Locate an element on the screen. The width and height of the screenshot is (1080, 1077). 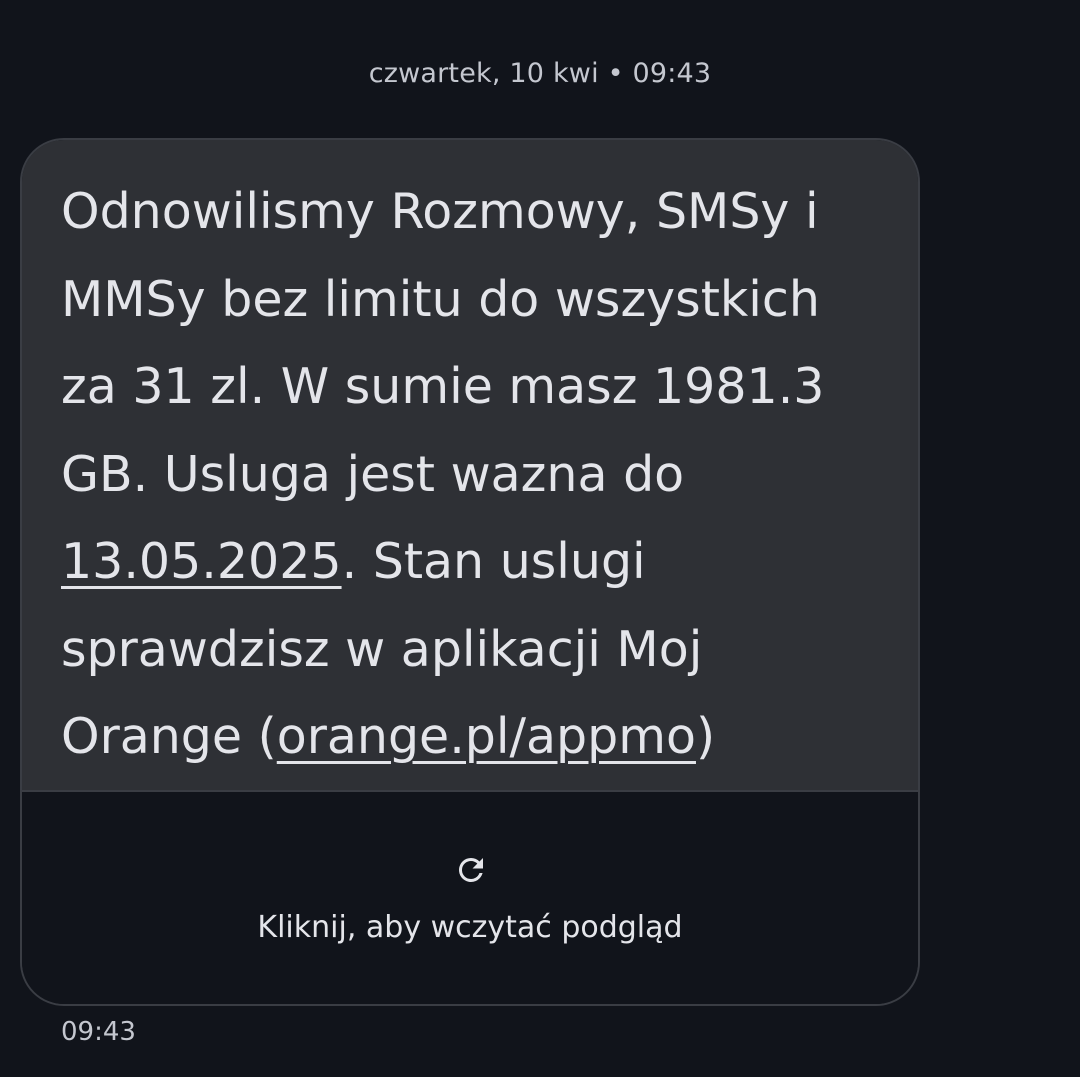
url-link: orange.pl/appmo is located at coordinates (486, 736).